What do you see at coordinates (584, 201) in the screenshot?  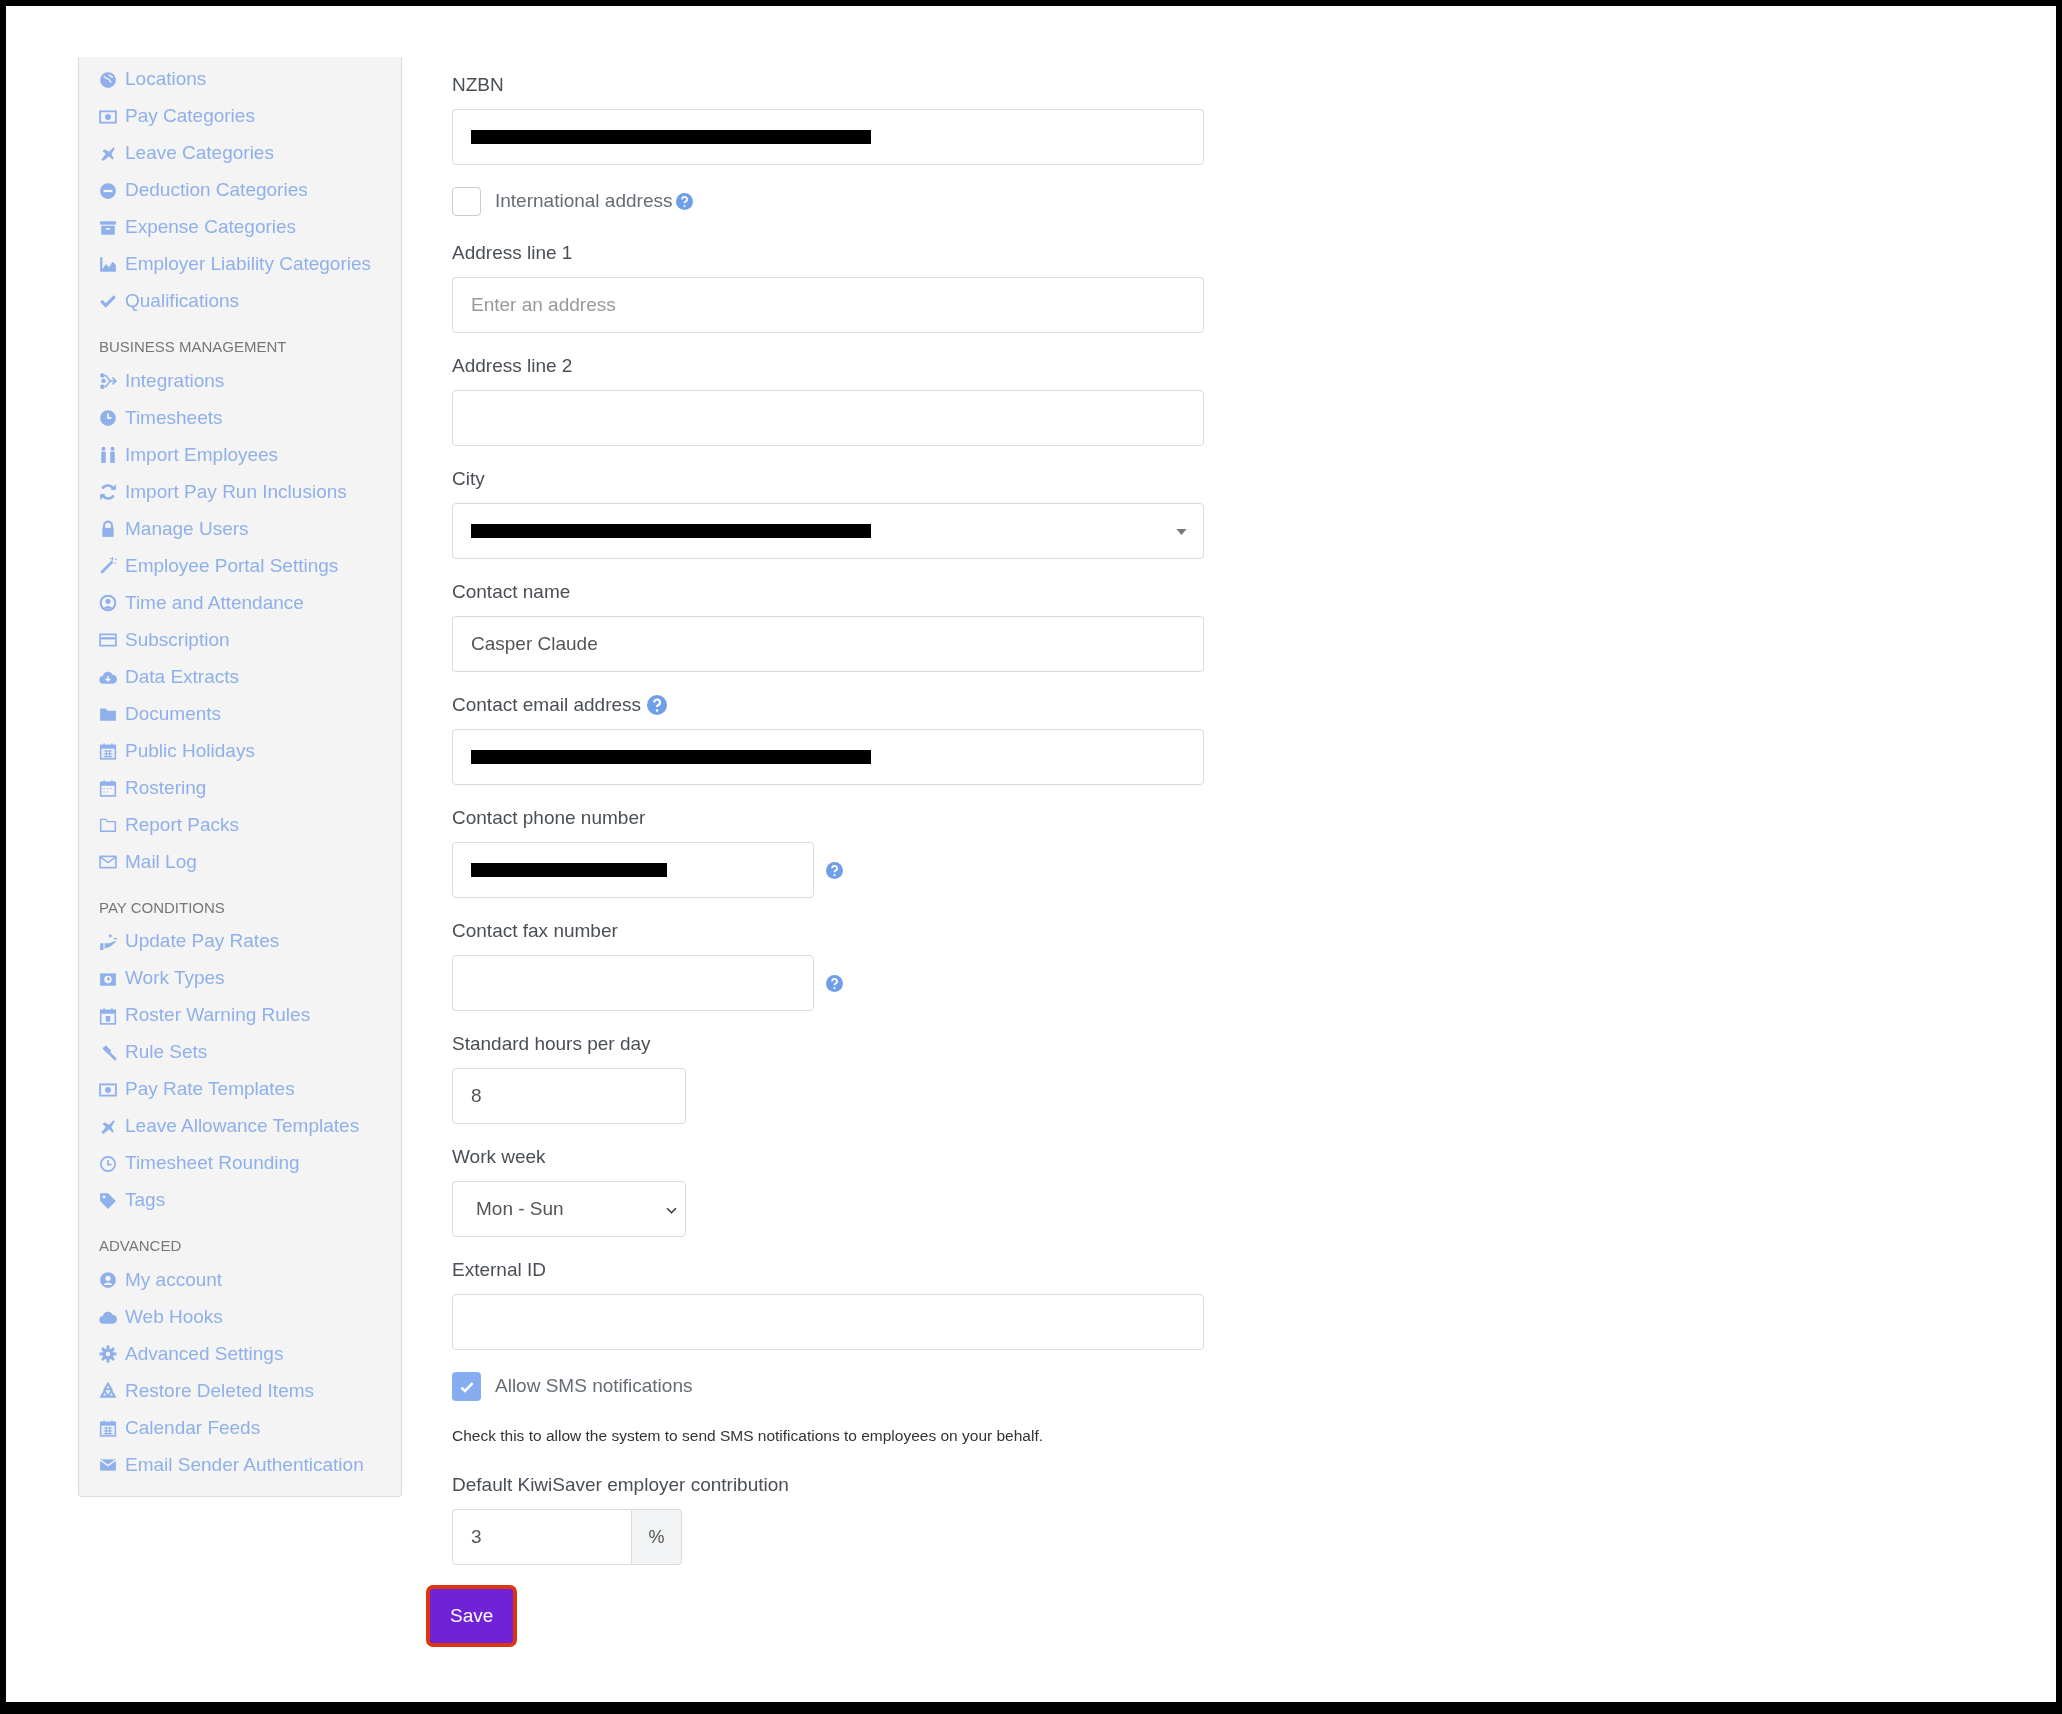 I see `checkbox-label: International address` at bounding box center [584, 201].